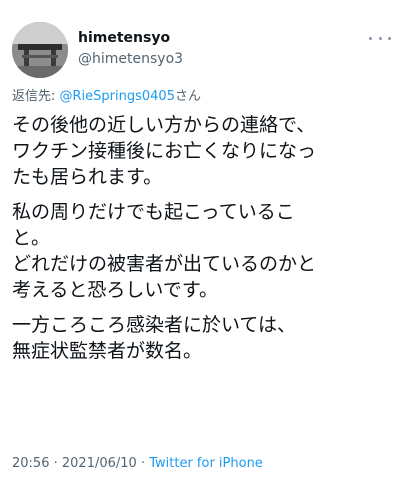 This screenshot has width=405, height=488. I want to click on tweet-line: その後他の近しい方からの連絡で、, so click(164, 125).